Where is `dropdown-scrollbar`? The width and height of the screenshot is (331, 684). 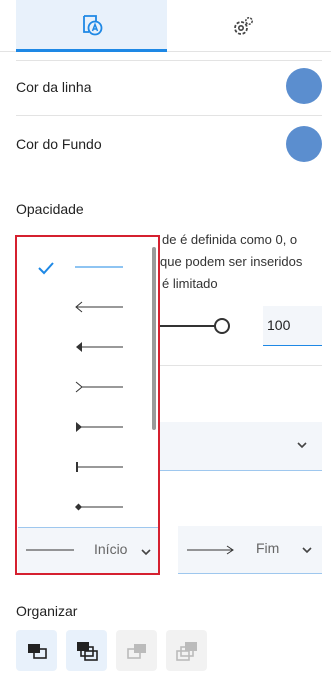 dropdown-scrollbar is located at coordinates (154, 338).